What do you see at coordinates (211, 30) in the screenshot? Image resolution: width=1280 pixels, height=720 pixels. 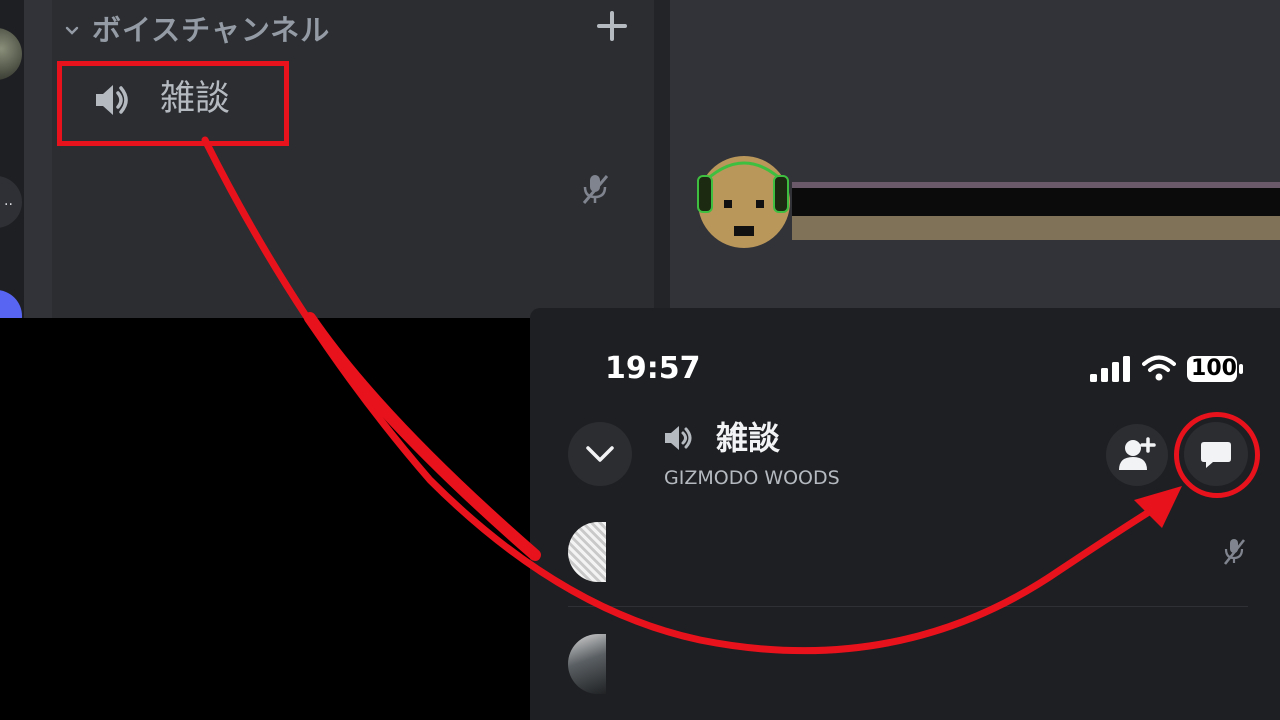 I see `voice-category-label: ボイスチャンネル` at bounding box center [211, 30].